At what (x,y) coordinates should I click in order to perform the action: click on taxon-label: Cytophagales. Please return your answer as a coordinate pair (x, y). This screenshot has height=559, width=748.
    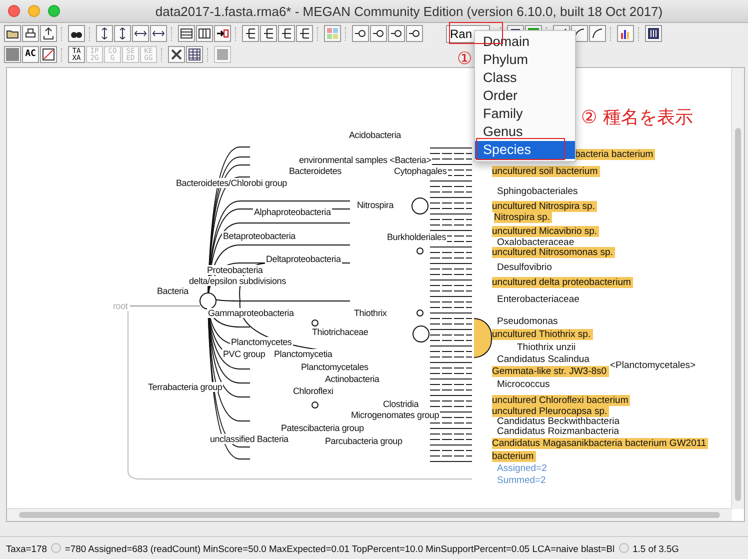
    Looking at the image, I should click on (420, 171).